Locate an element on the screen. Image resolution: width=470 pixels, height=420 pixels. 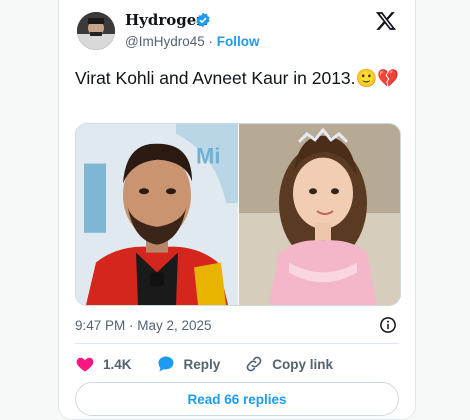
photo-girl-tiara is located at coordinates (319, 214).